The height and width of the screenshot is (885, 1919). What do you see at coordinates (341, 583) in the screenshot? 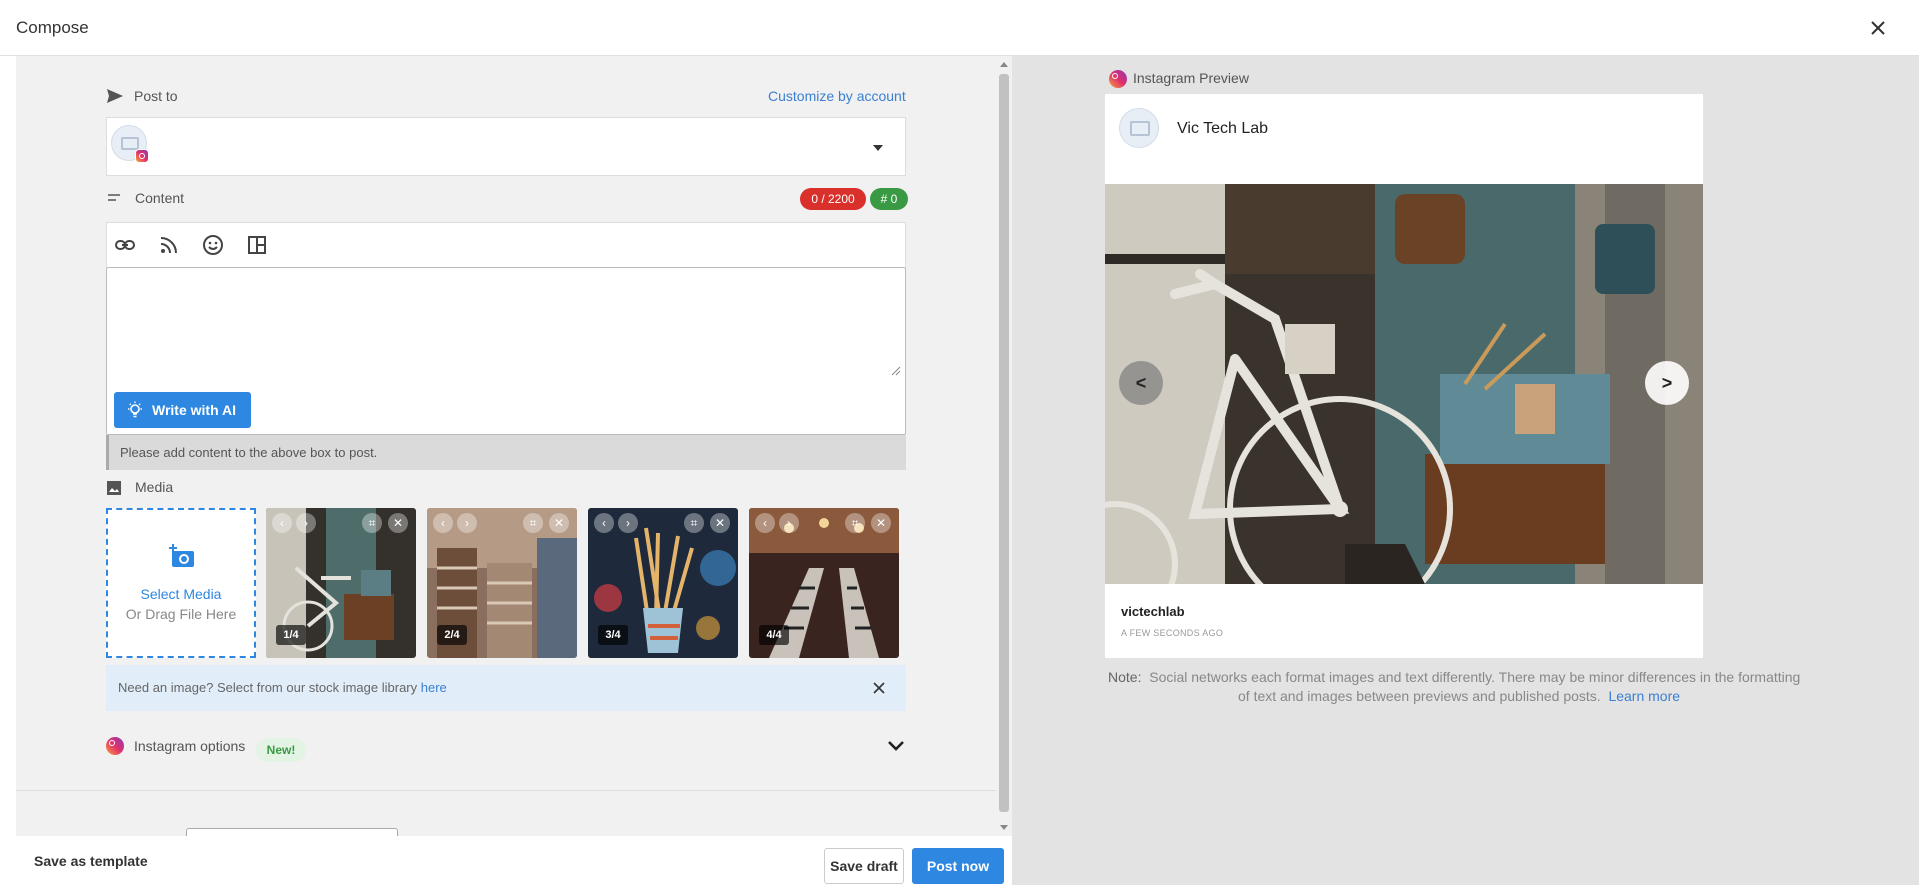
I see `media-thumbnail: ‹ › ⌗ ✕ 1/4` at bounding box center [341, 583].